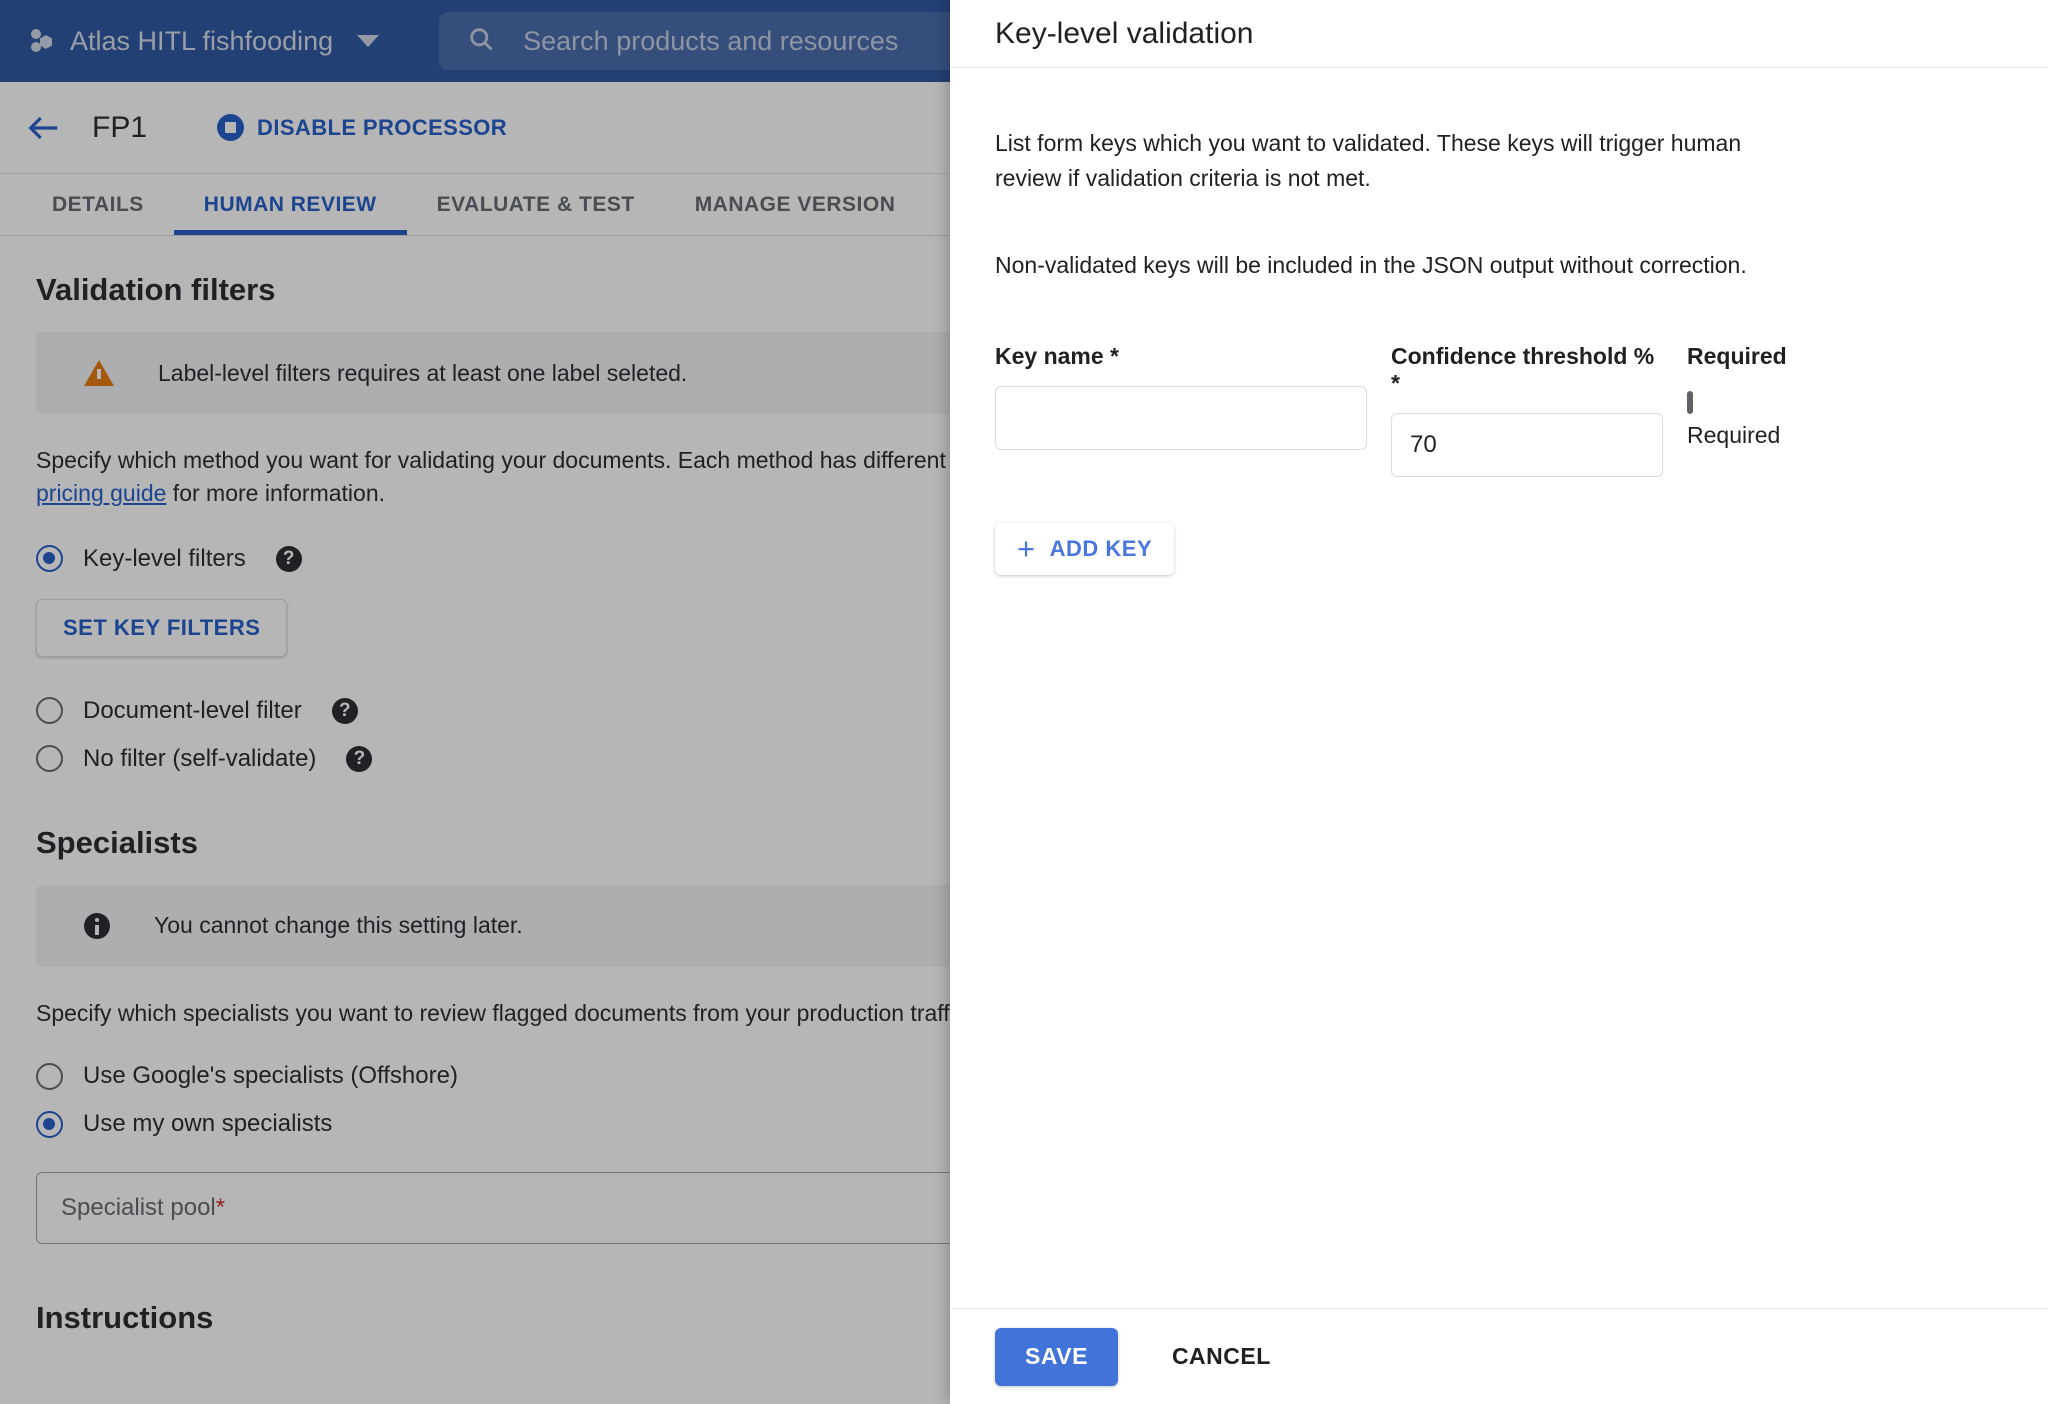  What do you see at coordinates (1757, 417) in the screenshot?
I see `required-checkbox-wrap: Required` at bounding box center [1757, 417].